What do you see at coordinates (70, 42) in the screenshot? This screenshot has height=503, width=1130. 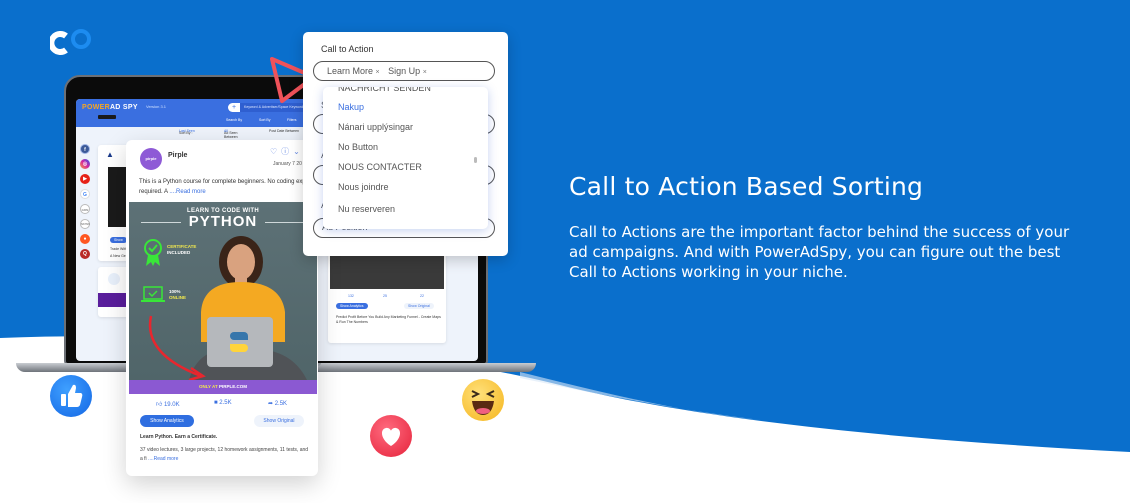 I see `brand-logo-icon` at bounding box center [70, 42].